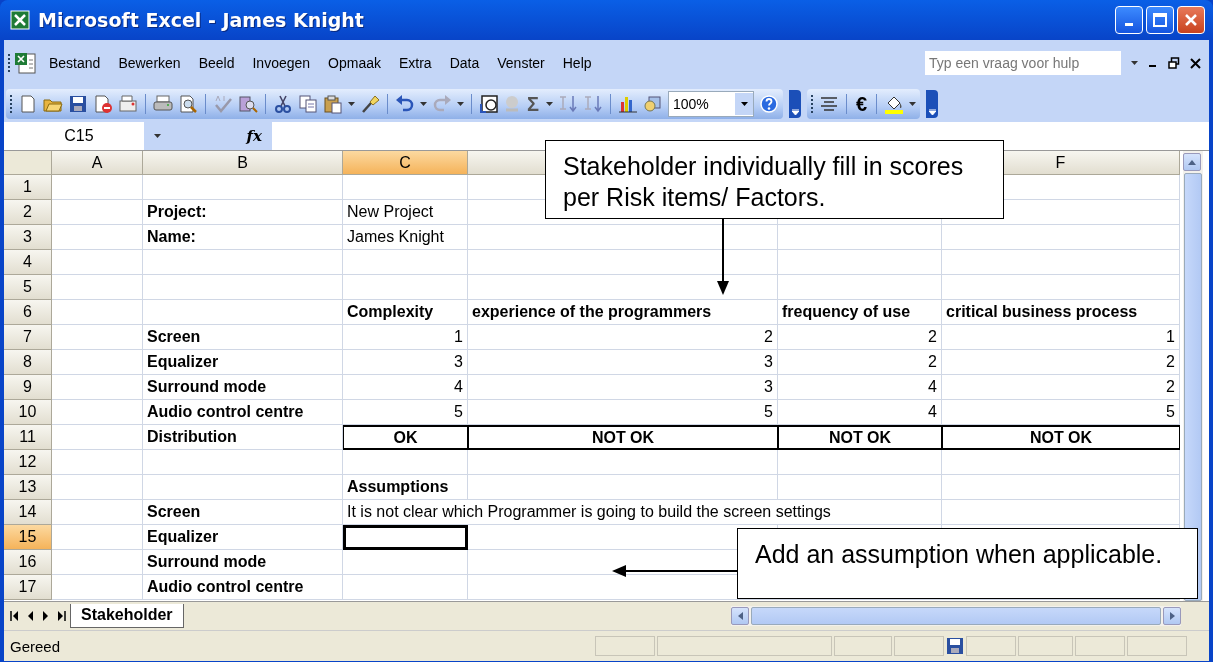 This screenshot has height=662, width=1213. Describe the element at coordinates (862, 104) in the screenshot. I see `currency-button: €` at that location.